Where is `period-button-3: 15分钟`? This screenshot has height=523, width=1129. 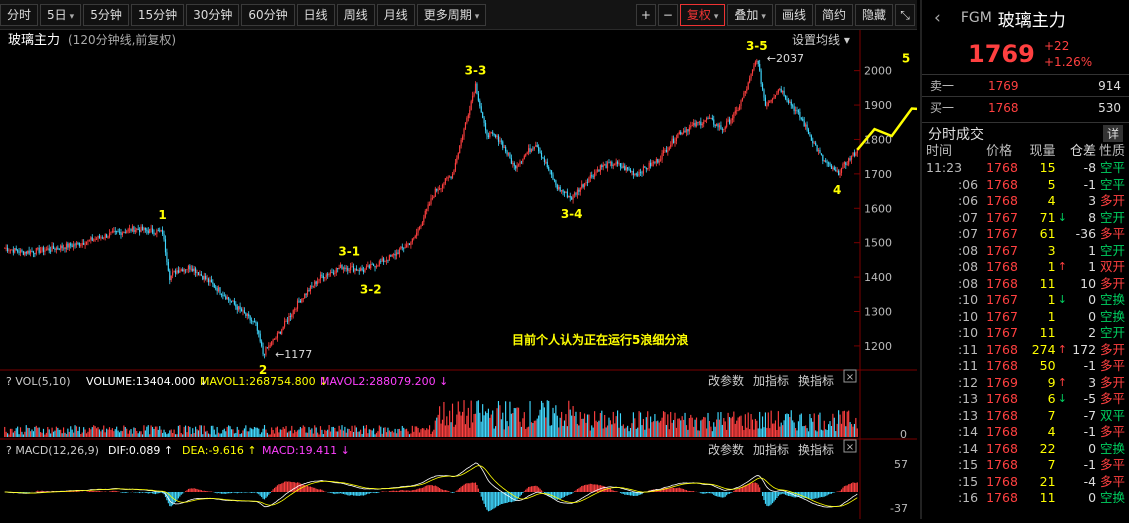
period-button-3: 15分钟 is located at coordinates (157, 15).